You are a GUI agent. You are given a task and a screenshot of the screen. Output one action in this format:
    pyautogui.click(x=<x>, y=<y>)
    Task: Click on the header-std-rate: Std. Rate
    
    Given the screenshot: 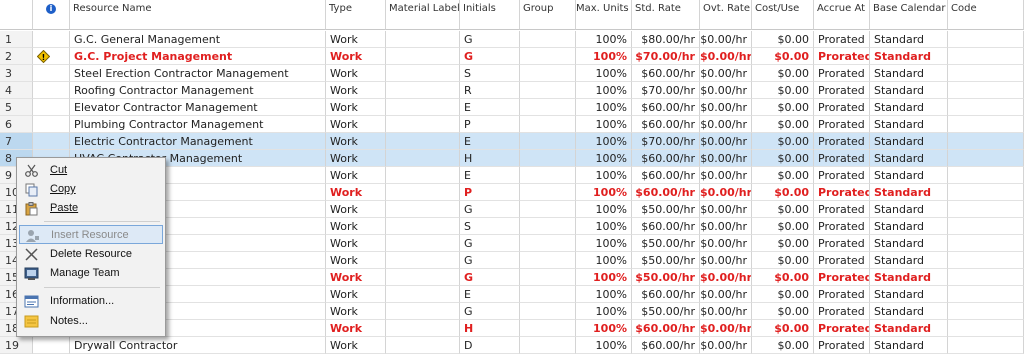 What is the action you would take?
    pyautogui.click(x=666, y=15)
    